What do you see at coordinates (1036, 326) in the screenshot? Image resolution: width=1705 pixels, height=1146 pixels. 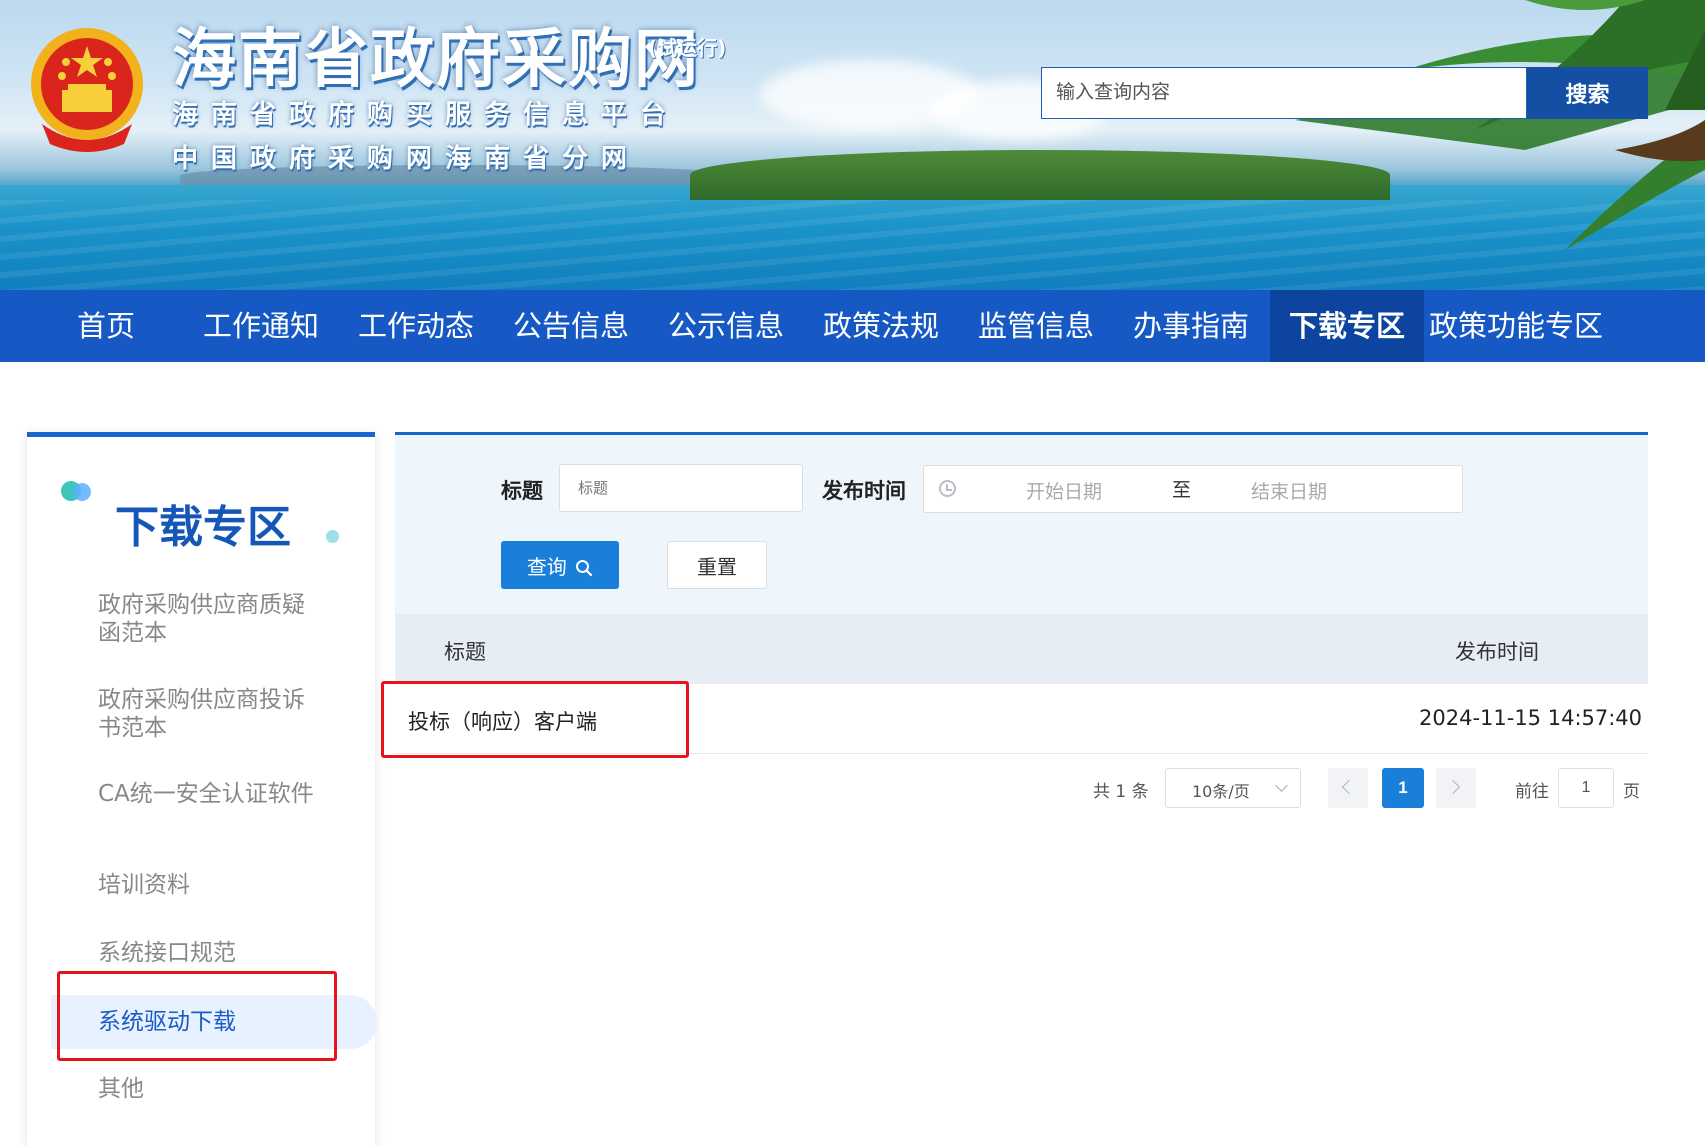 I see `nav-item-supervision: 监管信息` at bounding box center [1036, 326].